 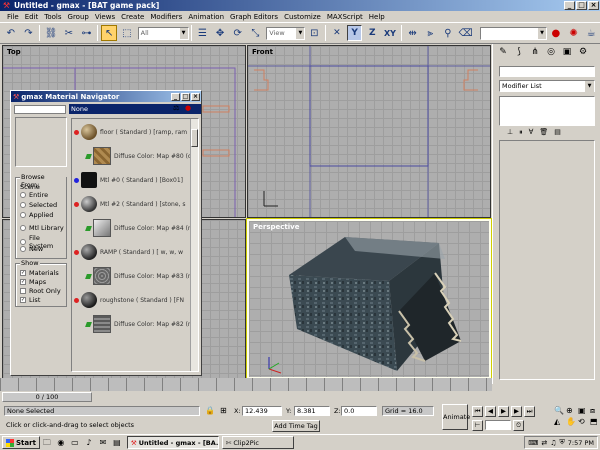 What do you see at coordinates (430, 33) in the screenshot?
I see `align-icon: ⫸` at bounding box center [430, 33].